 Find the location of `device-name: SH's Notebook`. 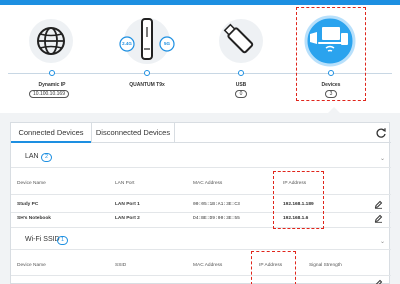

device-name: SH's Notebook is located at coordinates (34, 218).